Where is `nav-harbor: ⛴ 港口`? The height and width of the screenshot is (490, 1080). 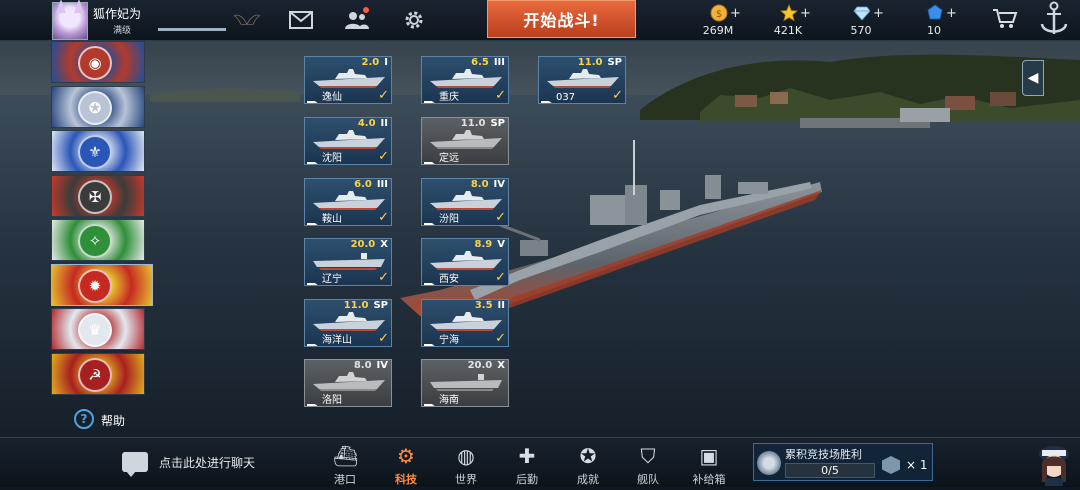 nav-harbor: ⛴ 港口 is located at coordinates (345, 464).